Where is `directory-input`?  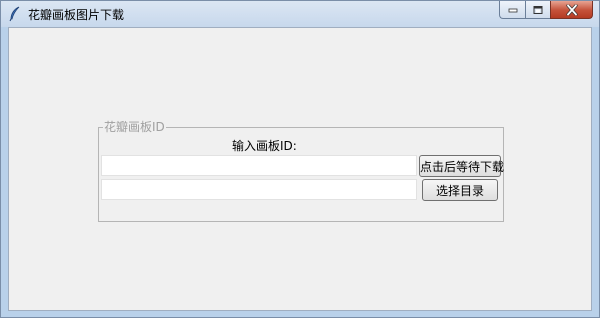 directory-input is located at coordinates (259, 189).